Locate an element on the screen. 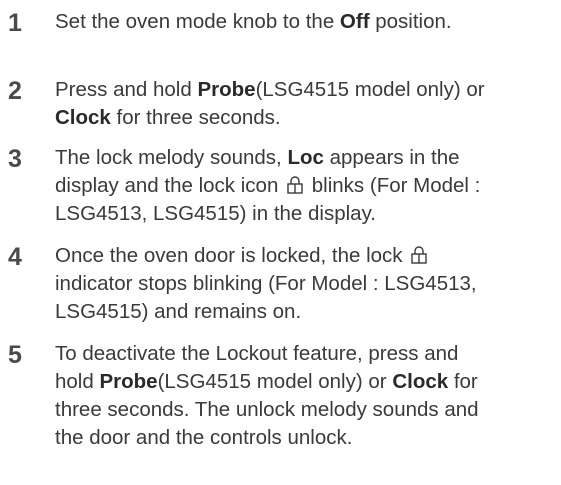 The width and height of the screenshot is (561, 485). text-run: hold is located at coordinates (77, 381).